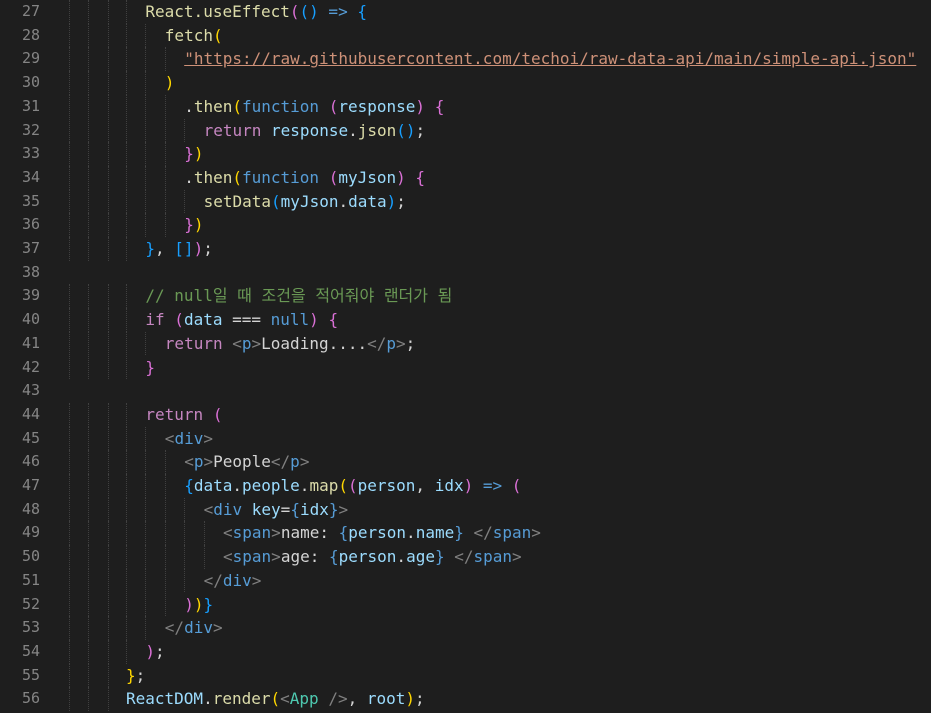 This screenshot has height=713, width=931. I want to click on code-text: React.useEffect(() => {, so click(256, 12).